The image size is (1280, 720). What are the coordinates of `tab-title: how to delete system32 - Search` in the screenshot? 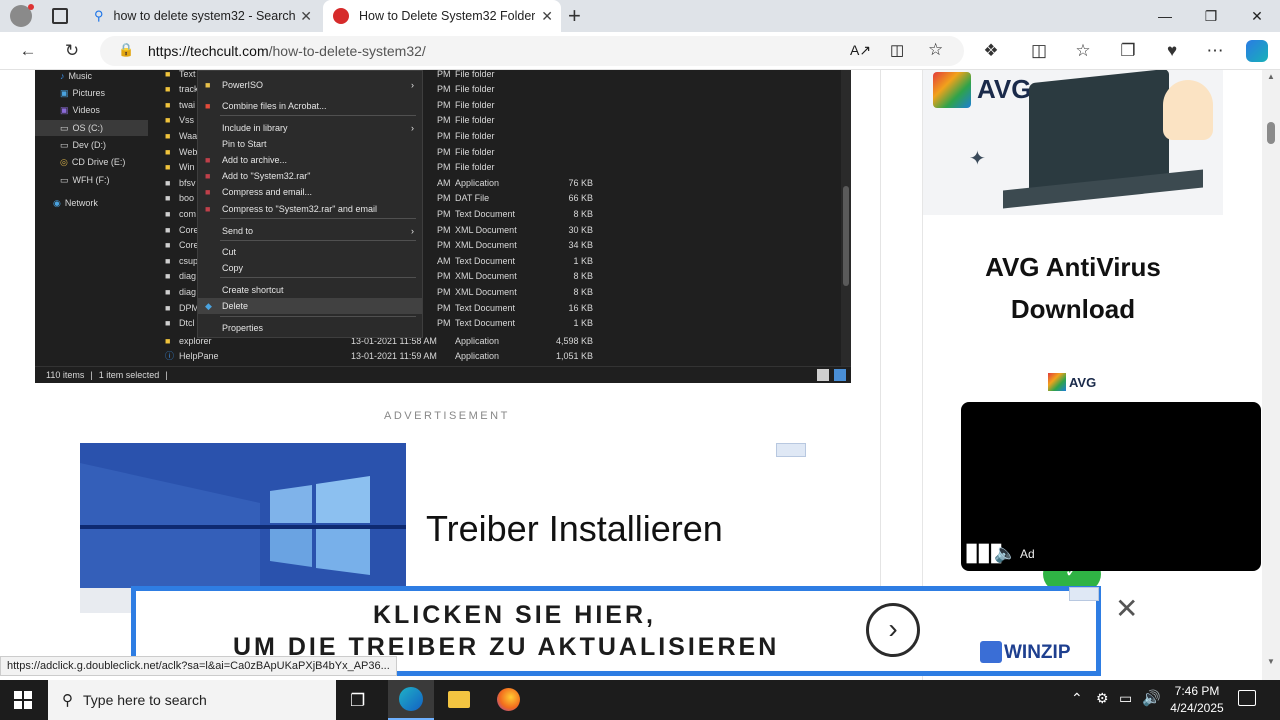 It's located at (204, 16).